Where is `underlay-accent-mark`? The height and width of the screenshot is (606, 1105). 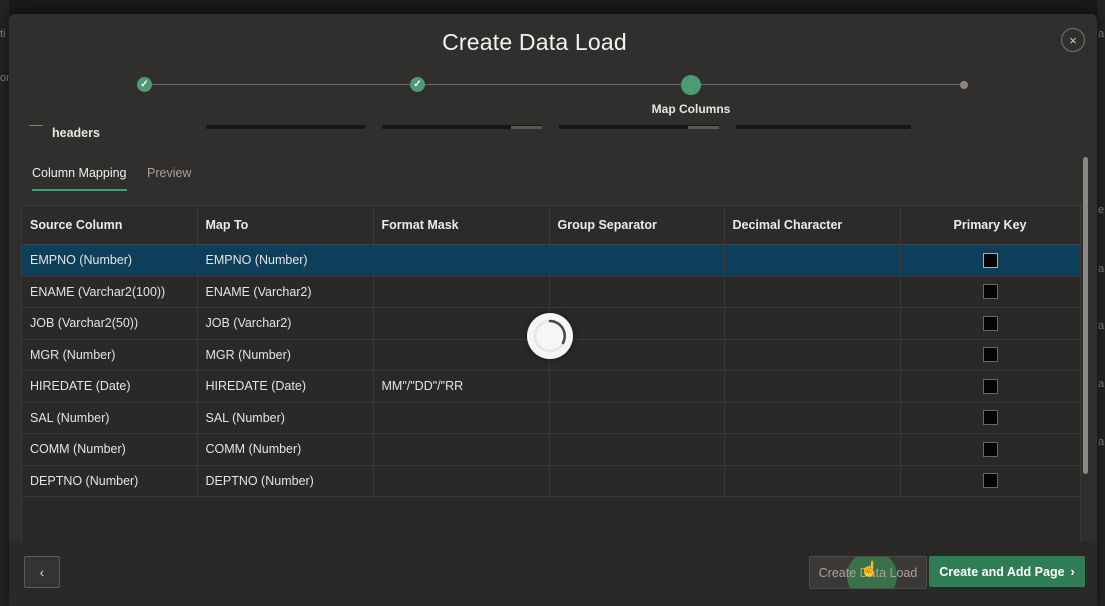 underlay-accent-mark is located at coordinates (36, 125).